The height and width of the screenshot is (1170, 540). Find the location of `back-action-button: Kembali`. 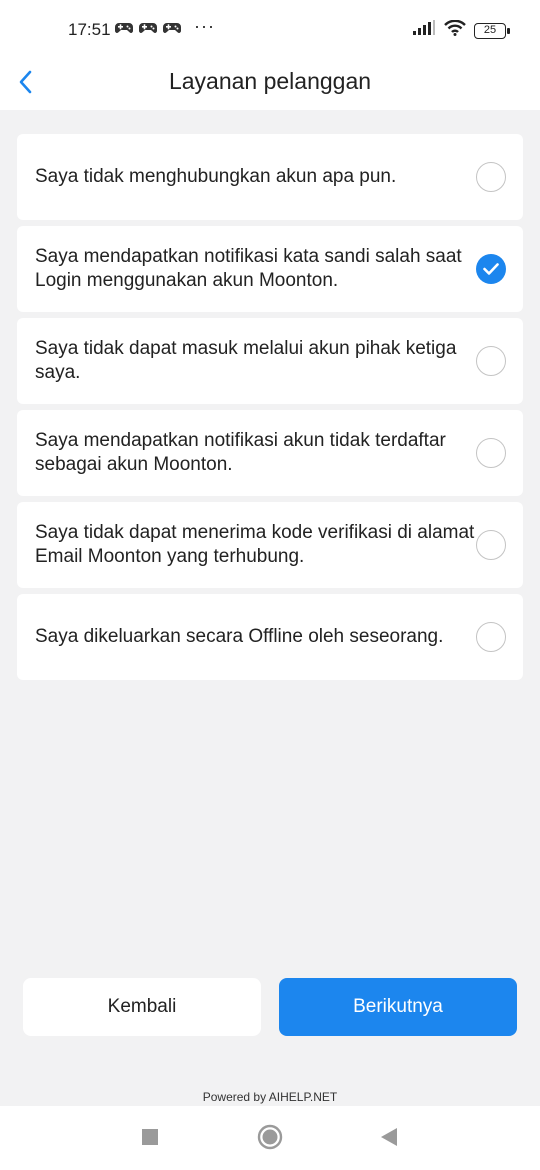

back-action-button: Kembali is located at coordinates (142, 1007).